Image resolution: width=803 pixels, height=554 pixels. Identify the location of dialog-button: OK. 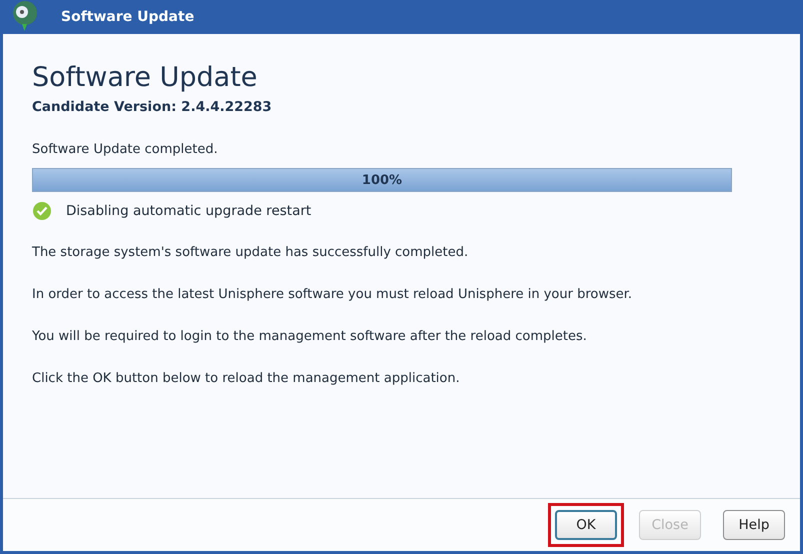
(586, 525).